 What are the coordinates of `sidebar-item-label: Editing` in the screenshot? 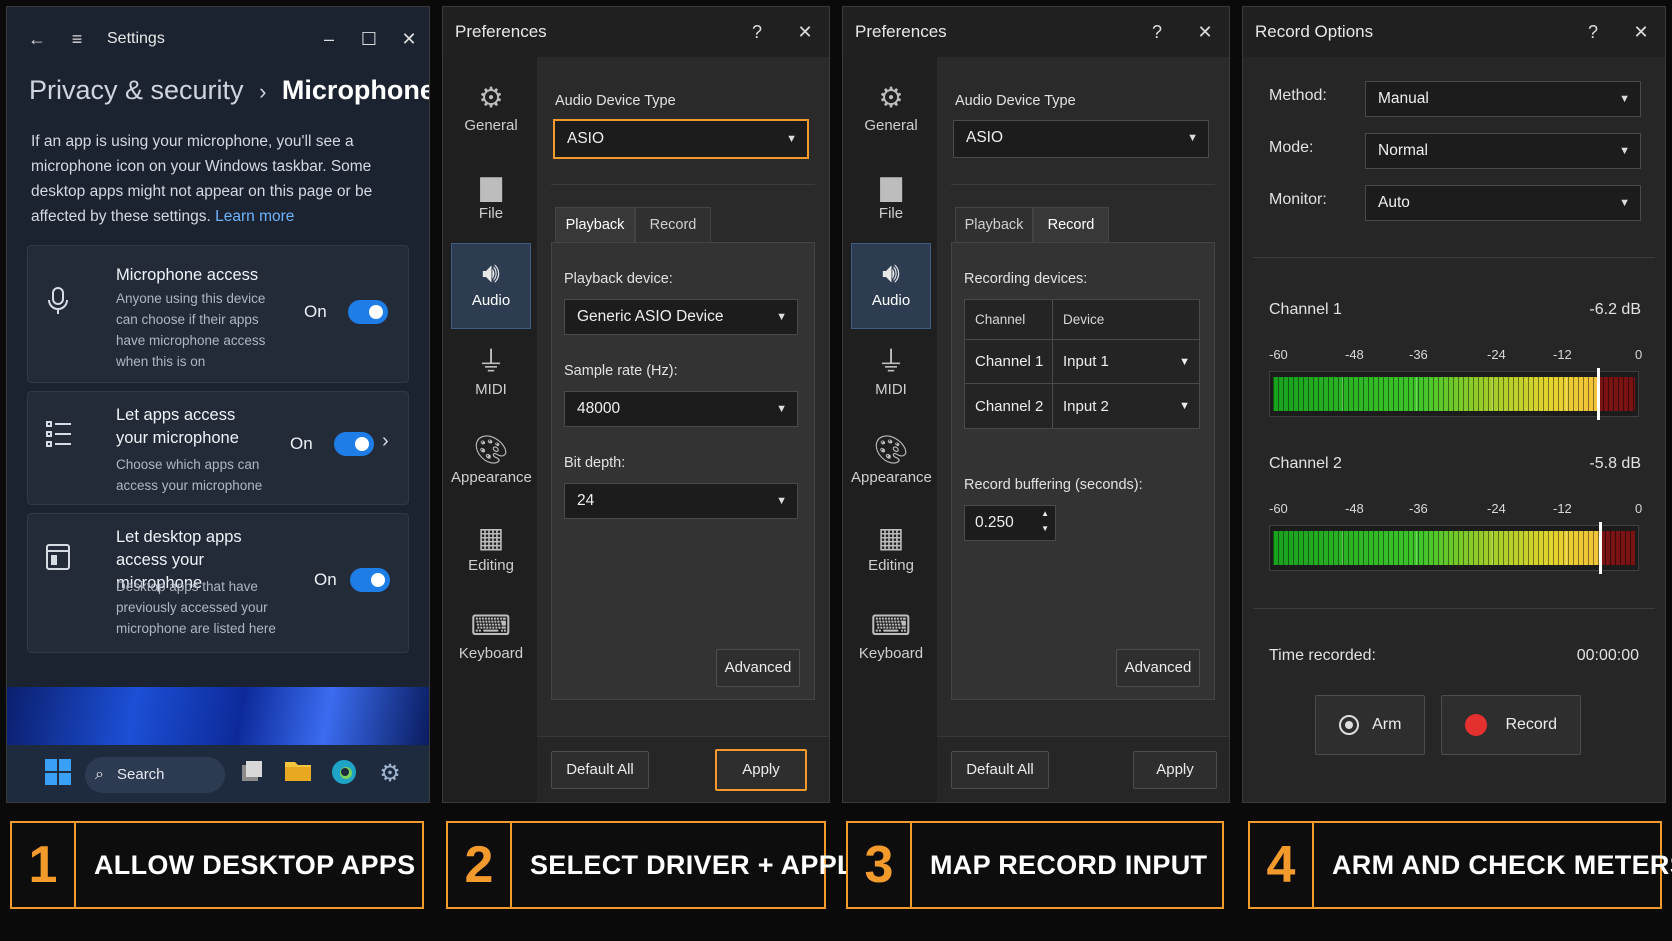 It's located at (891, 565).